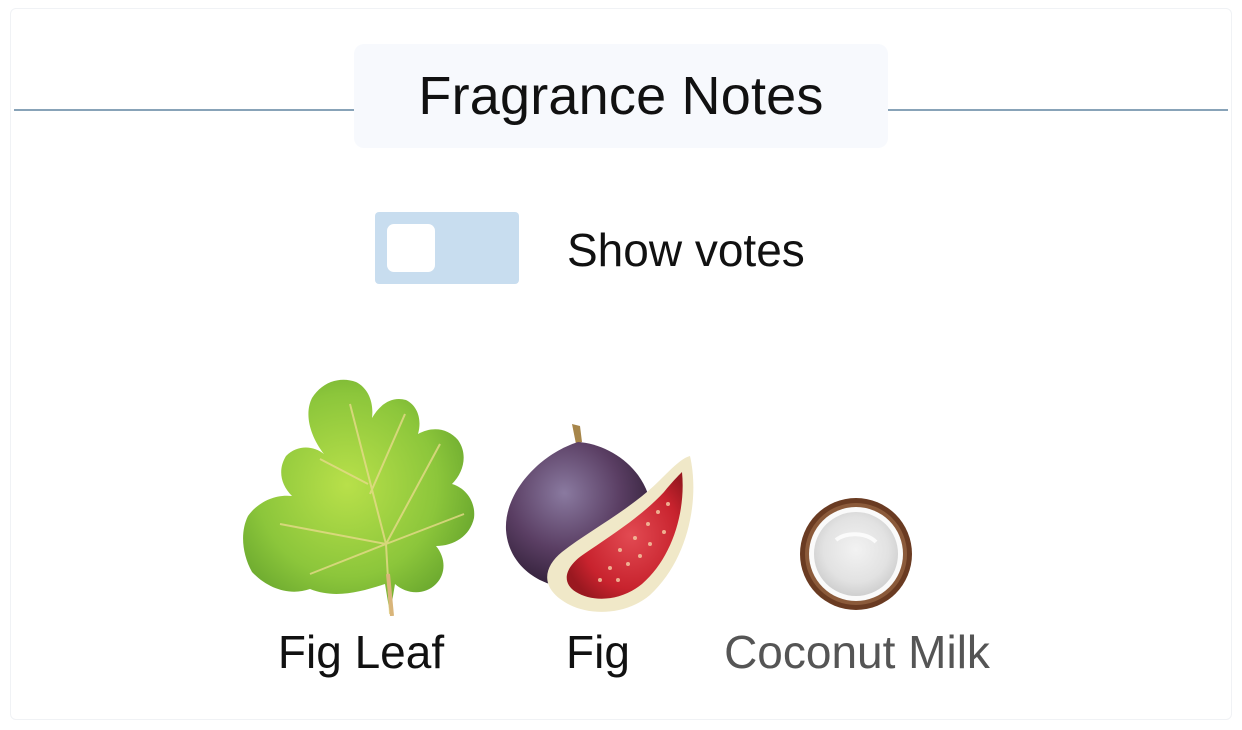  I want to click on note-name: Fig, so click(598, 652).